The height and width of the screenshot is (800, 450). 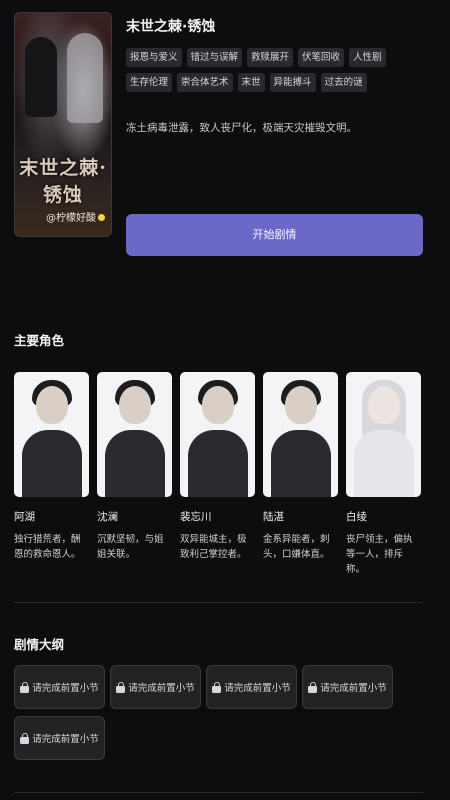 What do you see at coordinates (241, 128) in the screenshot?
I see `story-description: 冻土病毒泄露，致人丧尸化，极端天灾摧毁文明。` at bounding box center [241, 128].